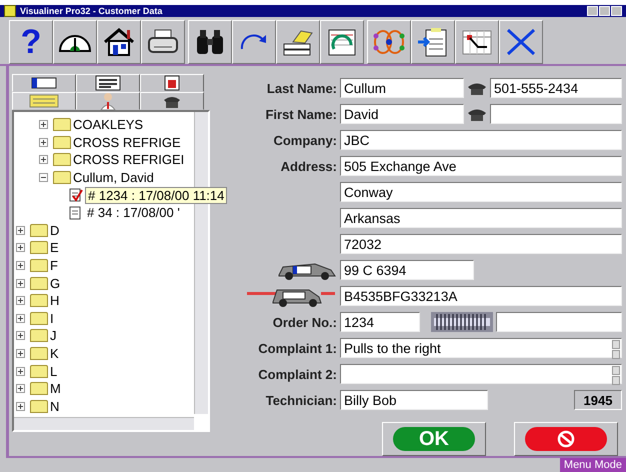  What do you see at coordinates (481, 166) in the screenshot?
I see `input-field: 505 Exchange Ave` at bounding box center [481, 166].